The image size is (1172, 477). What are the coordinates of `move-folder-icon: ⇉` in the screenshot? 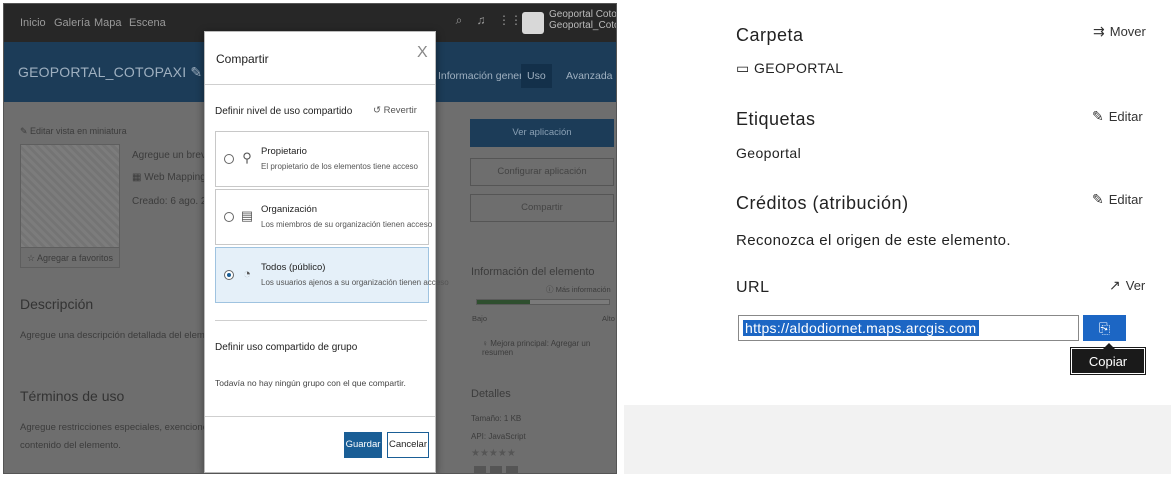 It's located at (1099, 31).